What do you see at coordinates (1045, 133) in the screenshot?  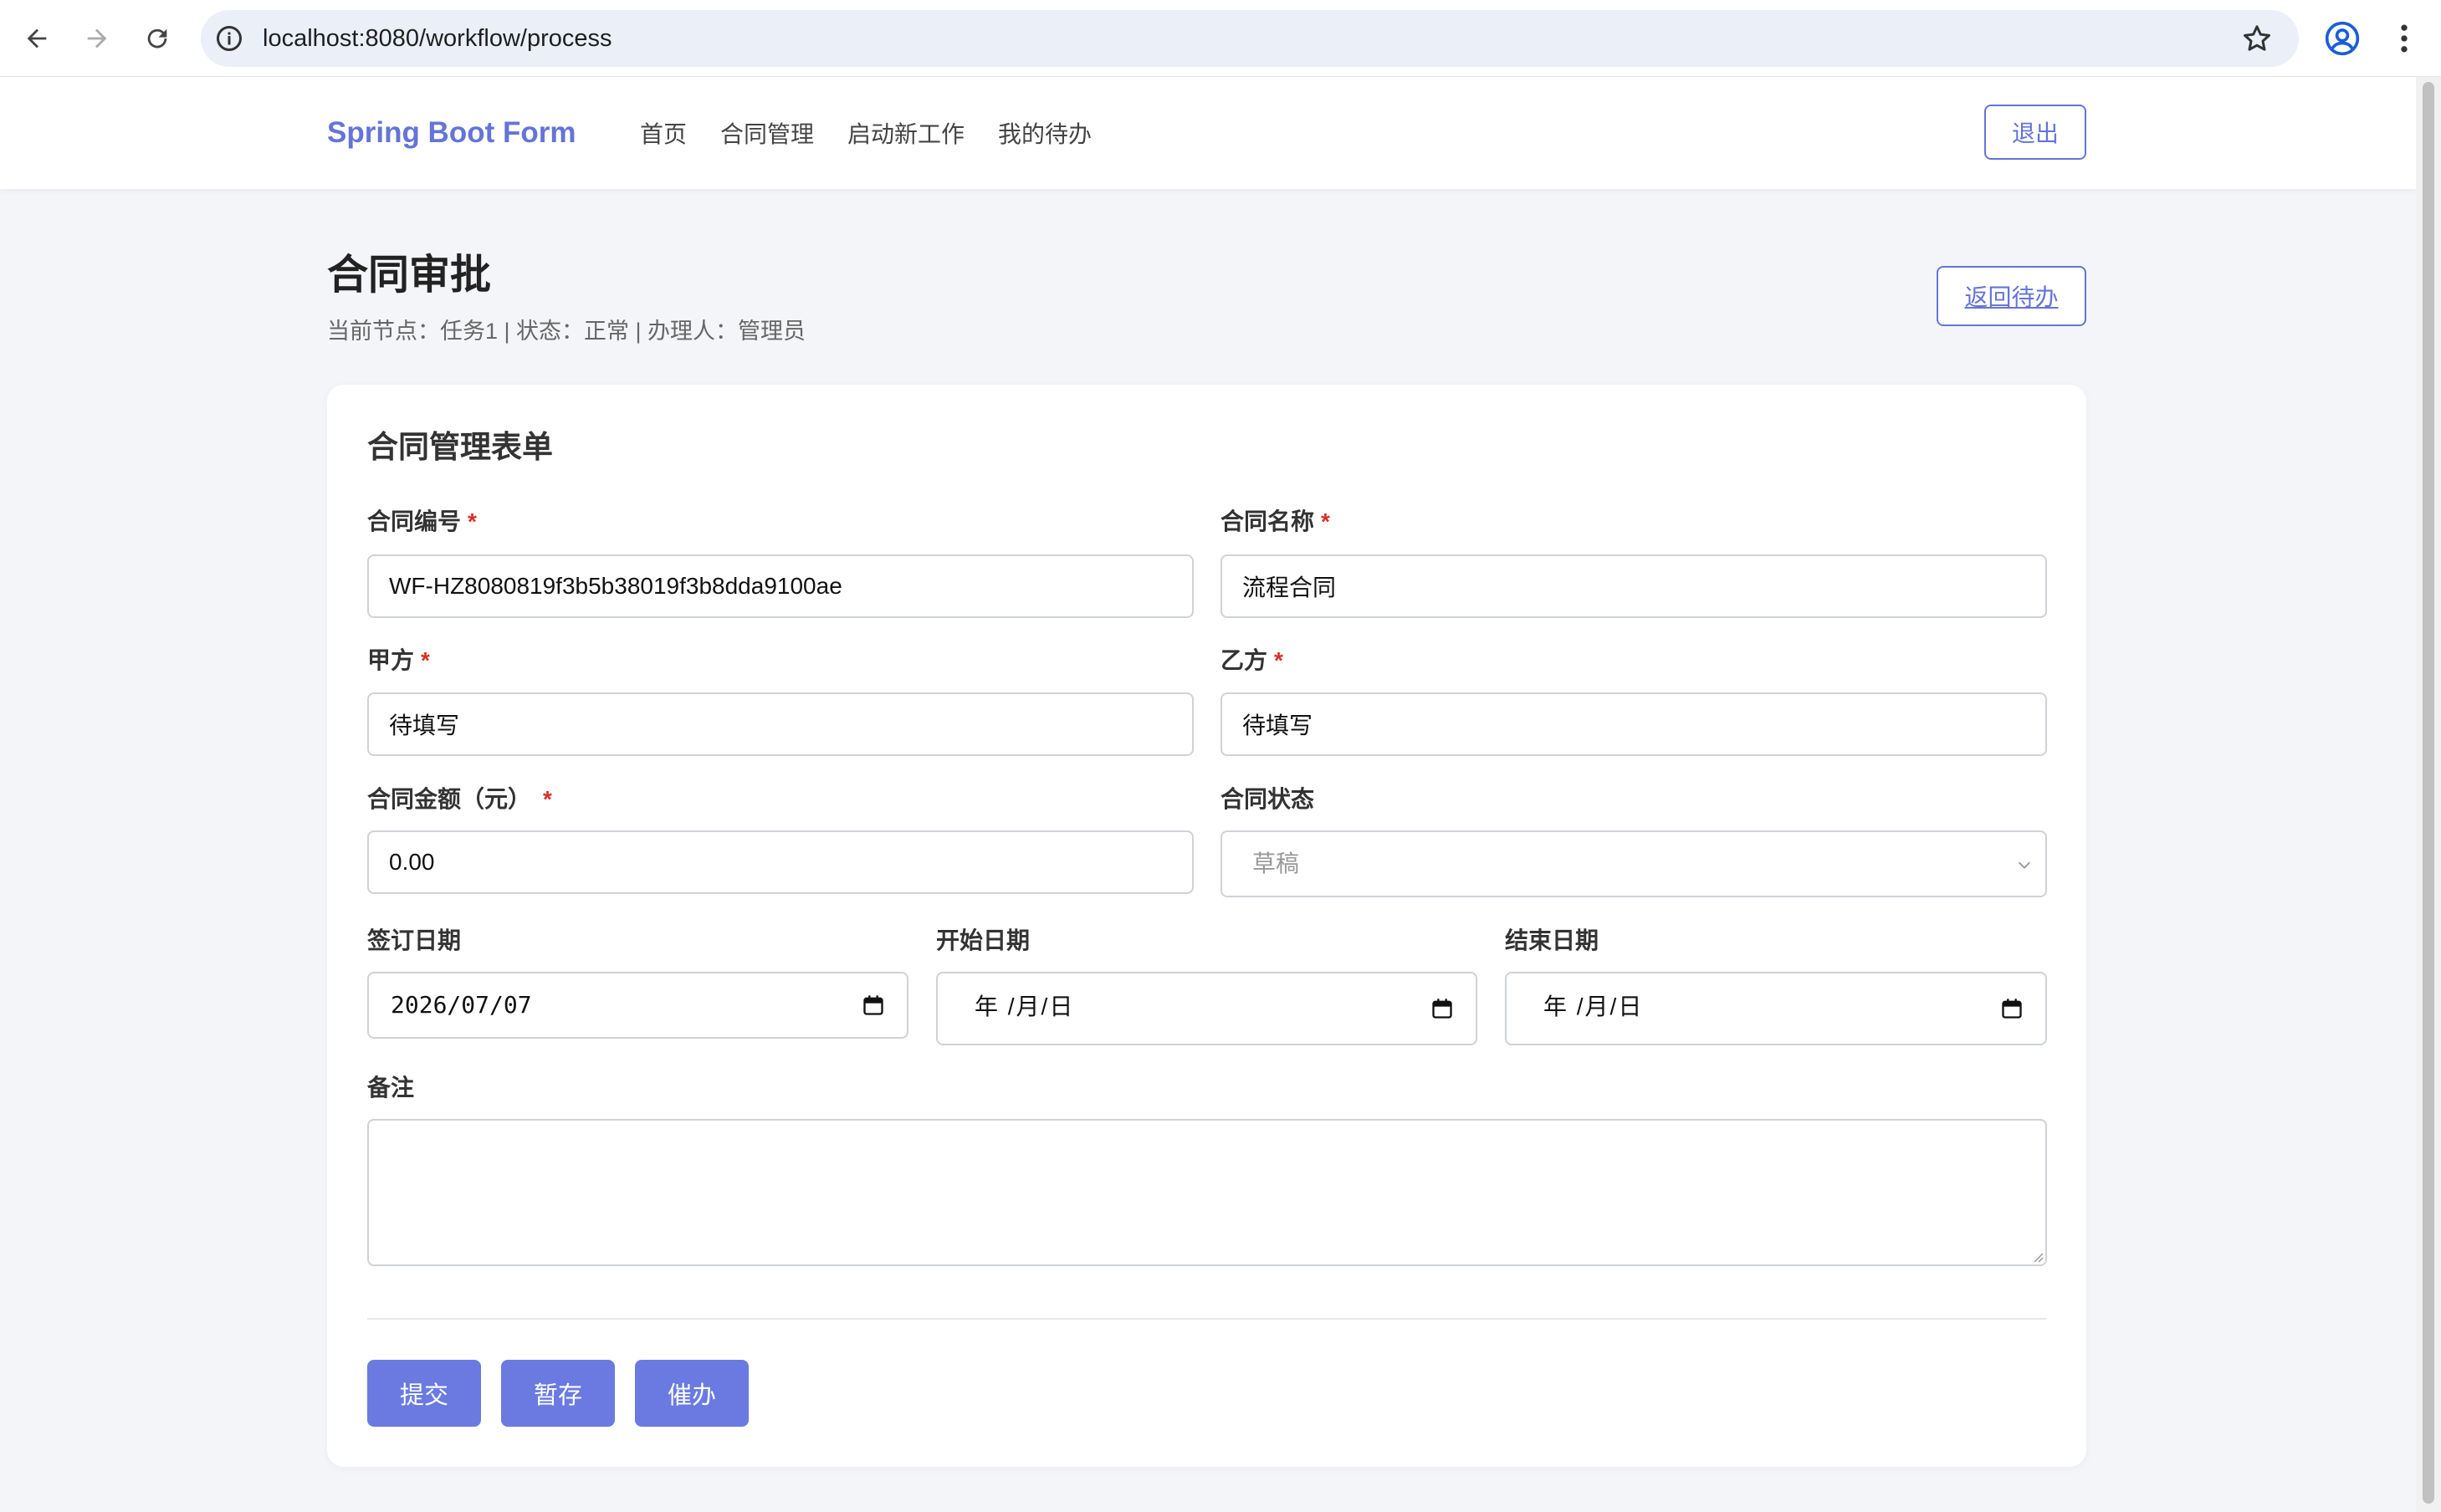 I see `nav-my-todo: 我的待办` at bounding box center [1045, 133].